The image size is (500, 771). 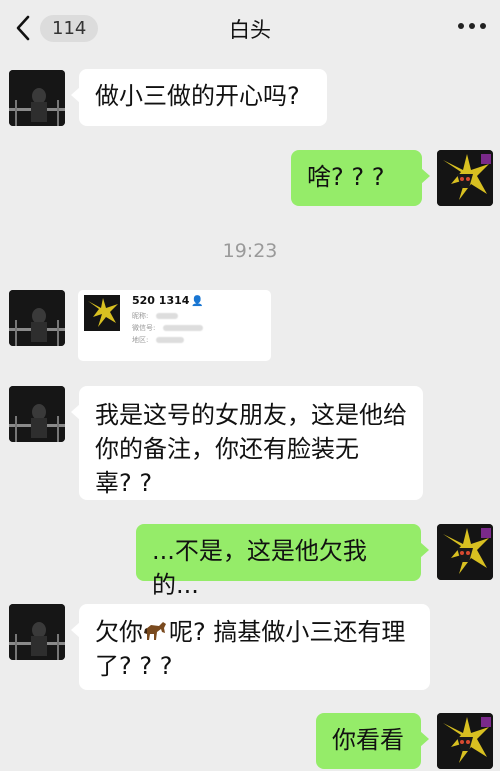 I want to click on message-text: 做小三做的开心吗?, so click(x=197, y=96).